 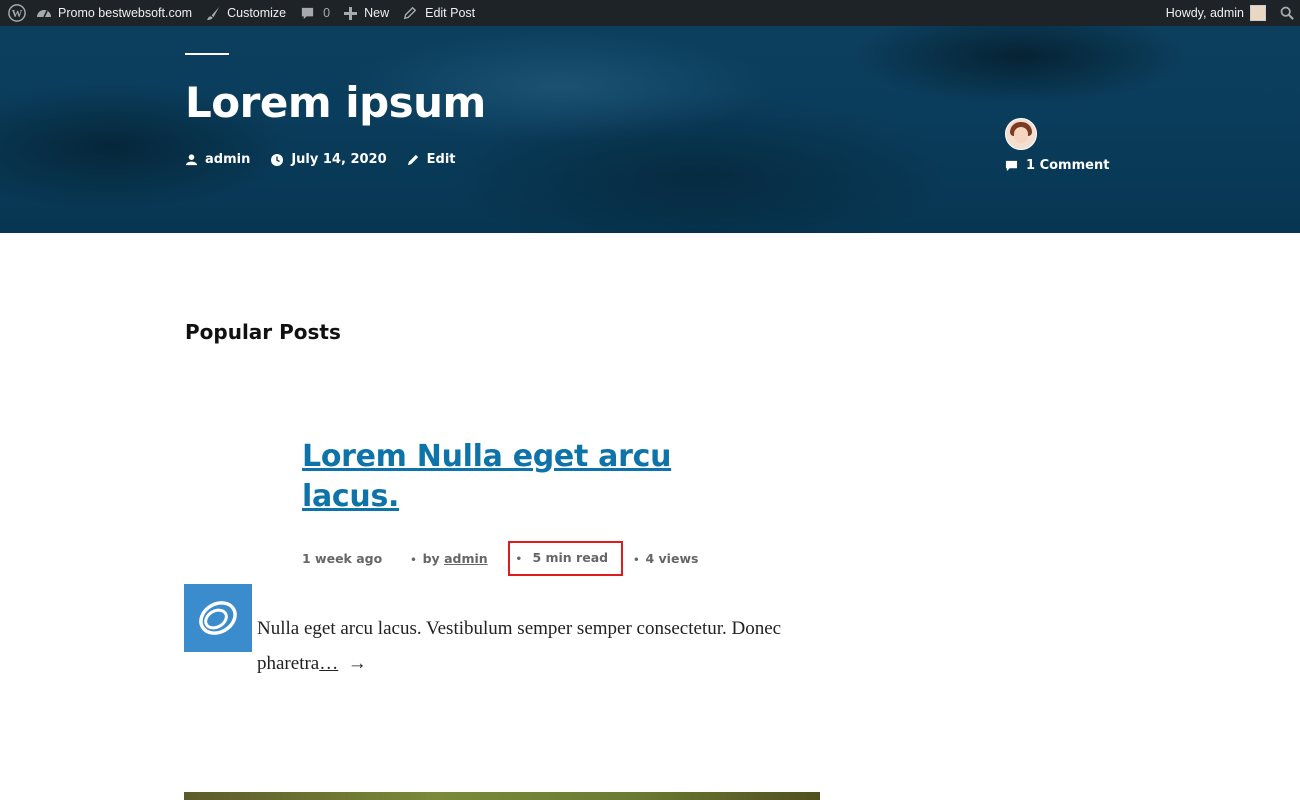 I want to click on read-time: 5 min read, so click(x=570, y=557).